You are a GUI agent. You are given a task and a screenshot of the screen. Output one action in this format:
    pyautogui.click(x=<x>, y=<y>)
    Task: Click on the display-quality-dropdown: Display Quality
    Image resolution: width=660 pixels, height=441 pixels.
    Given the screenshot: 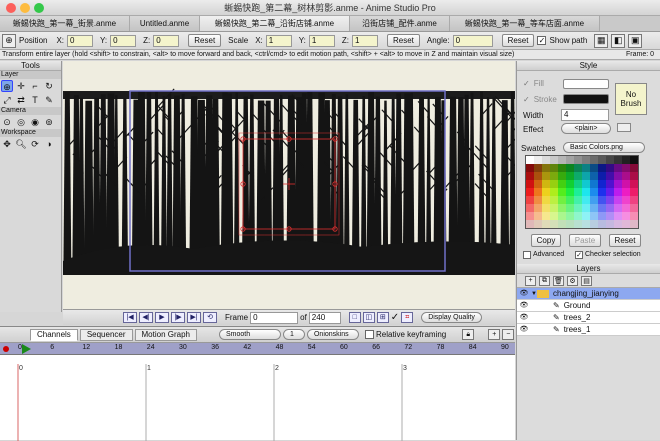 What is the action you would take?
    pyautogui.click(x=451, y=317)
    